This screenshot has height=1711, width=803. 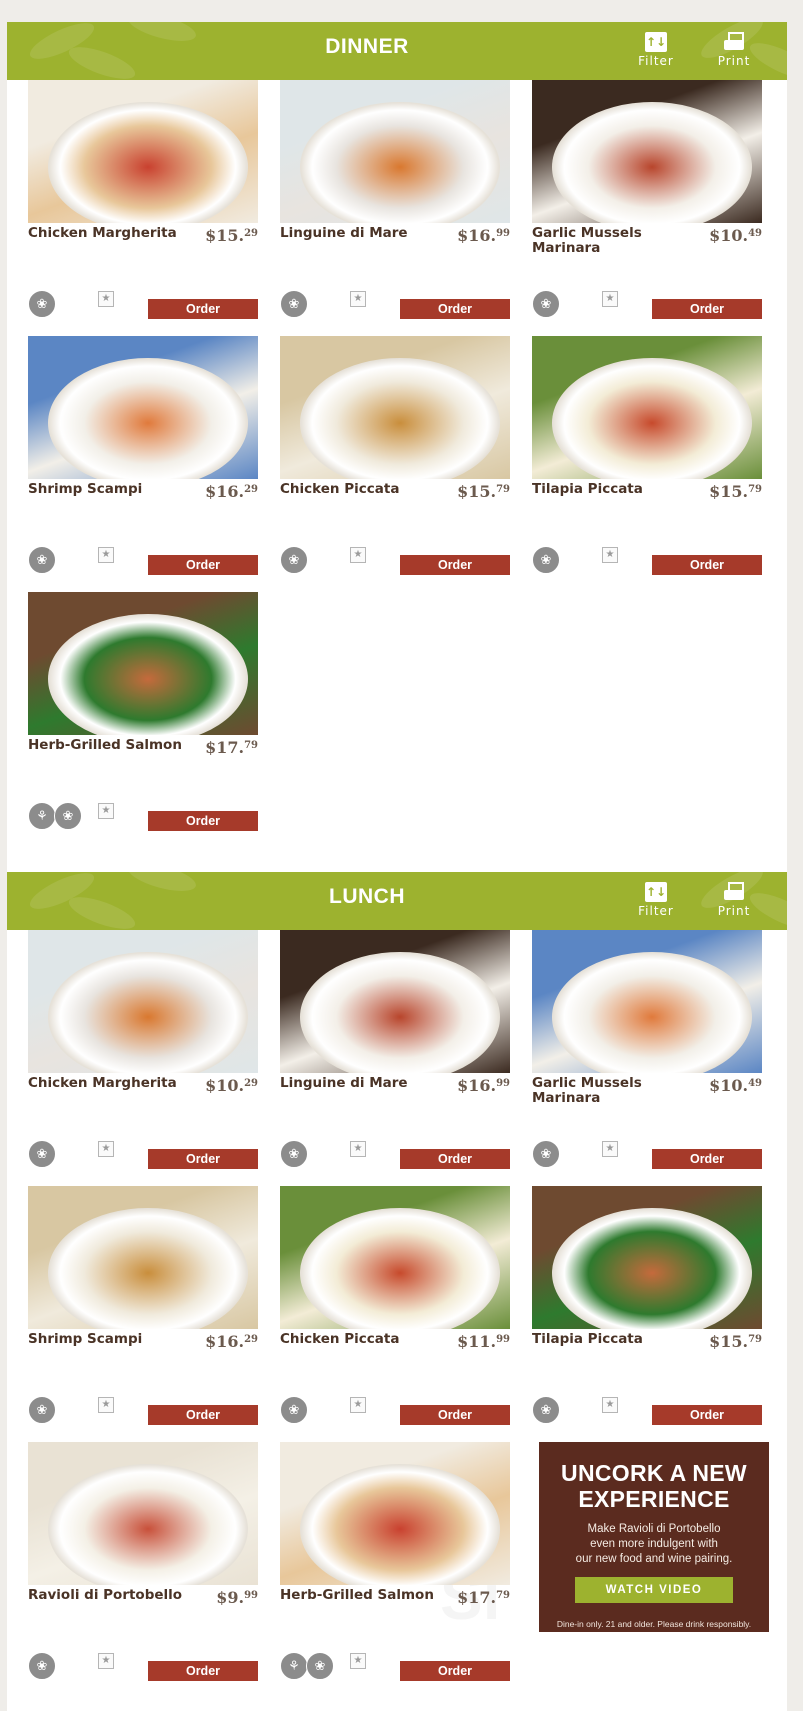 What do you see at coordinates (729, 1085) in the screenshot?
I see `price-dollars: $10.` at bounding box center [729, 1085].